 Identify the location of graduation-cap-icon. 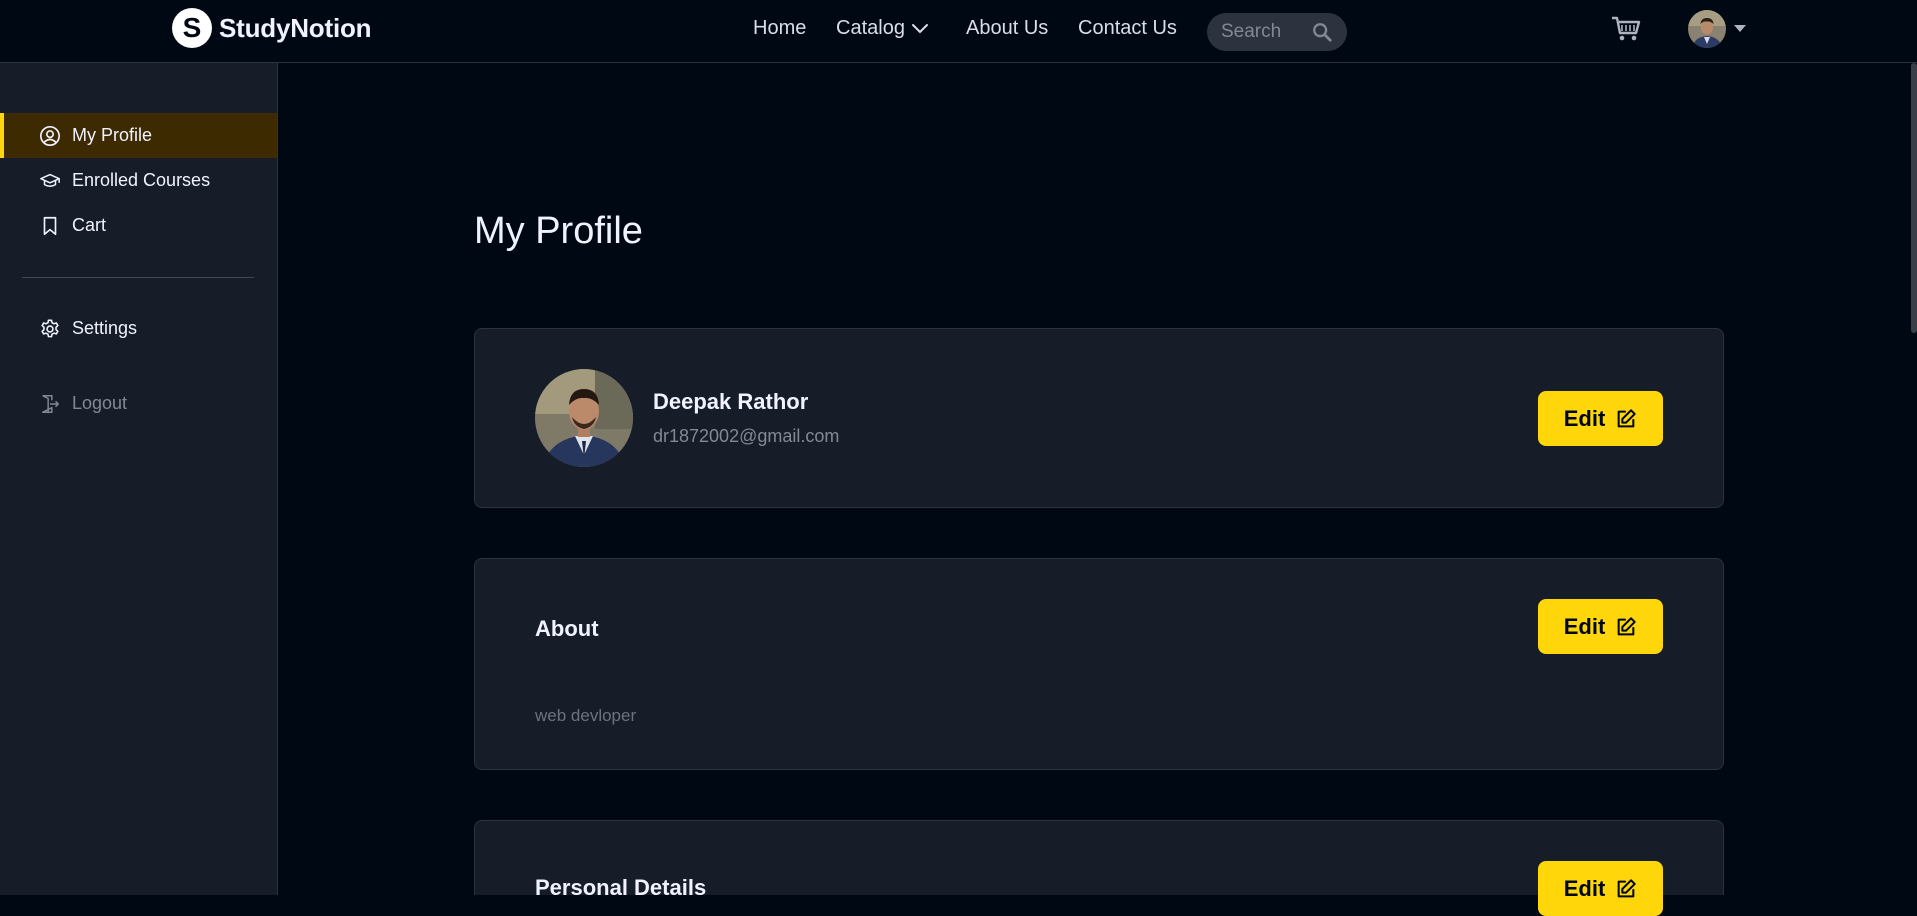
(50, 181).